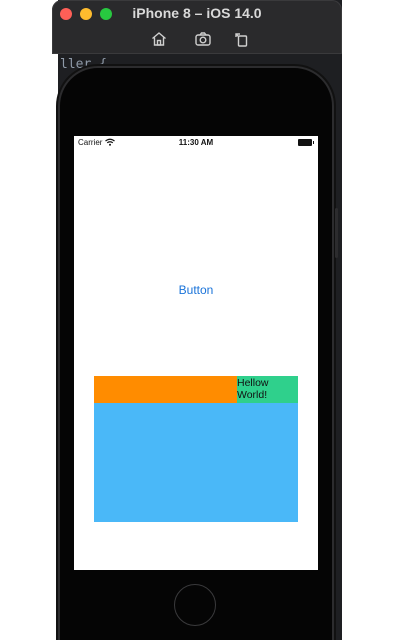 Image resolution: width=400 pixels, height=640 pixels. Describe the element at coordinates (165, 389) in the screenshot. I see `orange-view` at that location.